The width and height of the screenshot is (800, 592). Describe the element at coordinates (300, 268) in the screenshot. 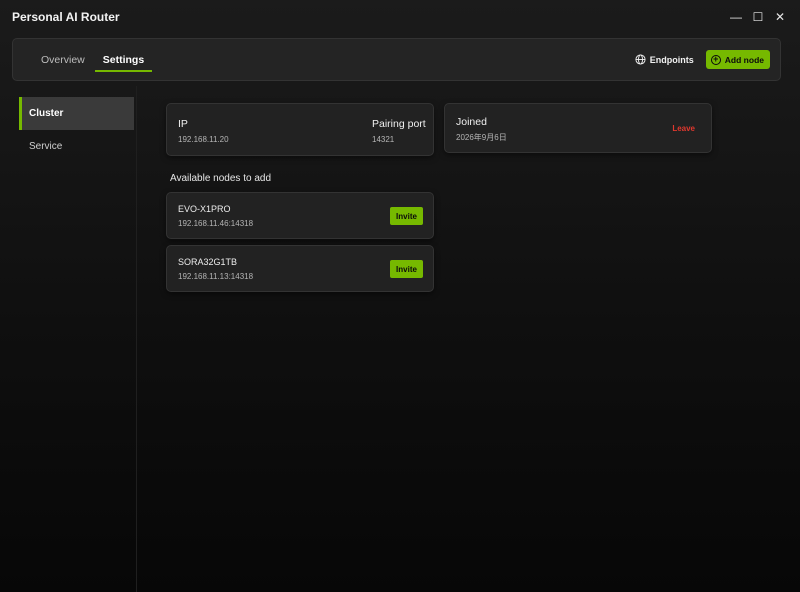

I see `node-card: SORA32G1TB 192.168.11.13:14318 Invite` at that location.